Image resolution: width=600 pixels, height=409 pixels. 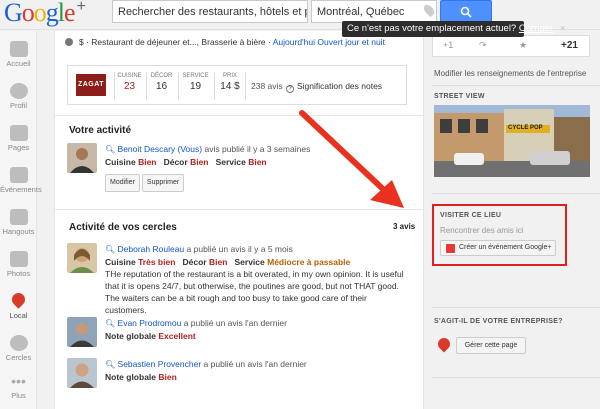 What do you see at coordinates (91, 85) in the screenshot?
I see `zagat-logo: ZAGAT` at bounding box center [91, 85].